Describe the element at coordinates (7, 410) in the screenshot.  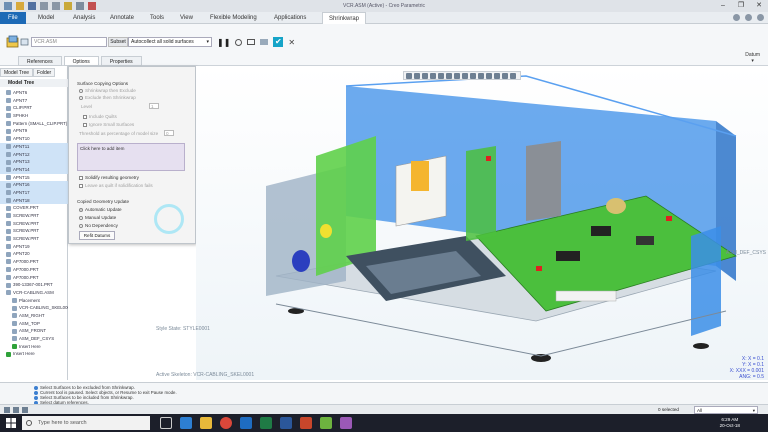
I see `toggle-navigator-icon` at that location.